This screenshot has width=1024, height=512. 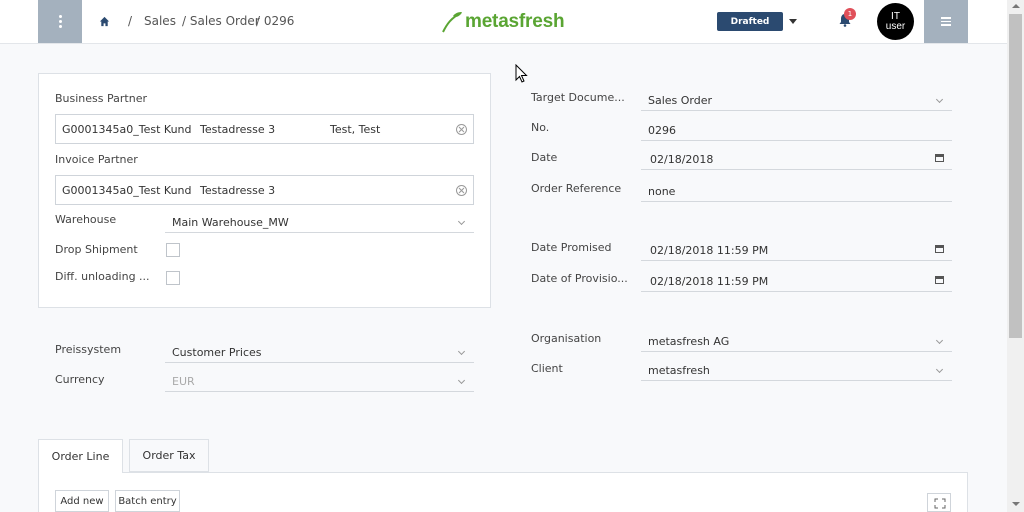 What do you see at coordinates (895, 26) in the screenshot?
I see `avatar-line-2: user` at bounding box center [895, 26].